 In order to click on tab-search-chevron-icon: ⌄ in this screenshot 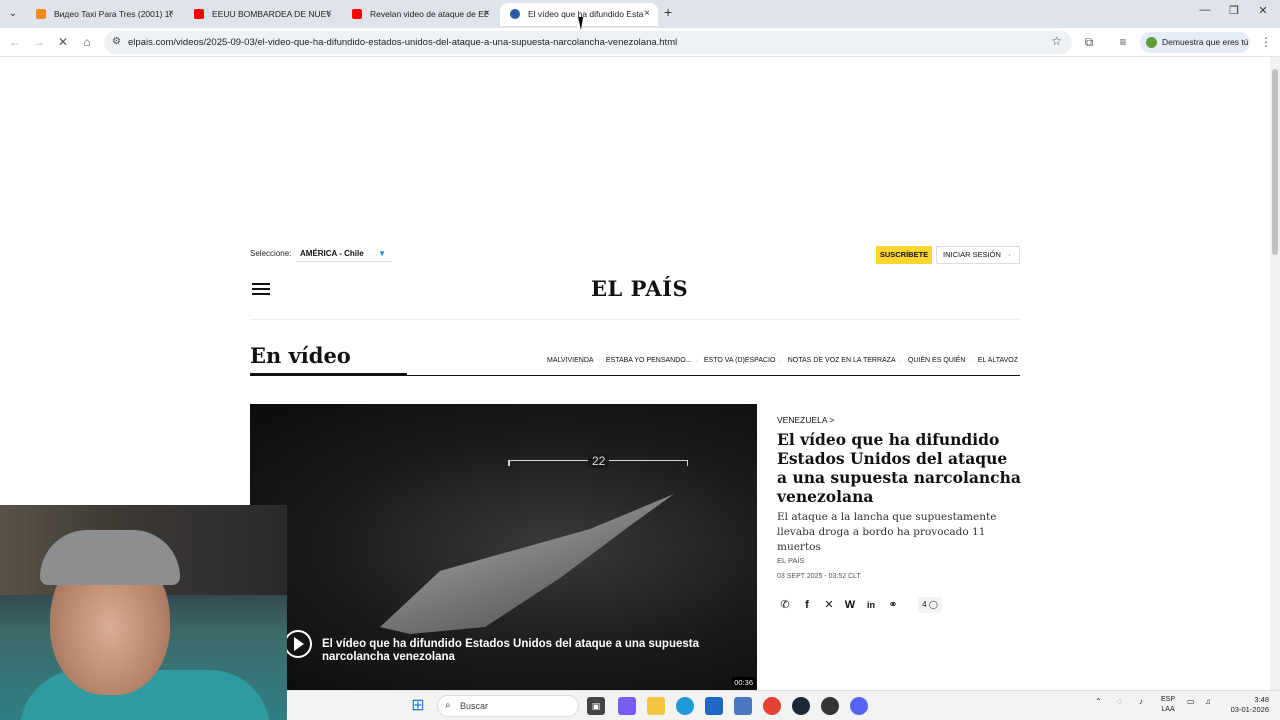, I will do `click(13, 14)`.